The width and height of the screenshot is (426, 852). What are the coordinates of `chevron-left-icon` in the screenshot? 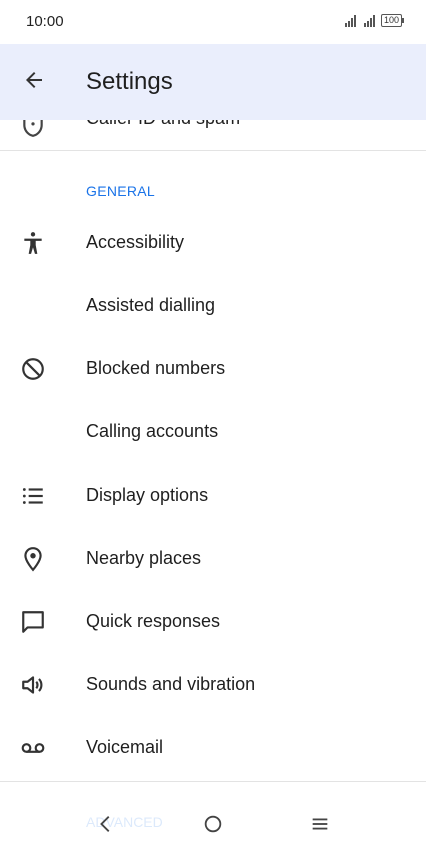 It's located at (106, 826).